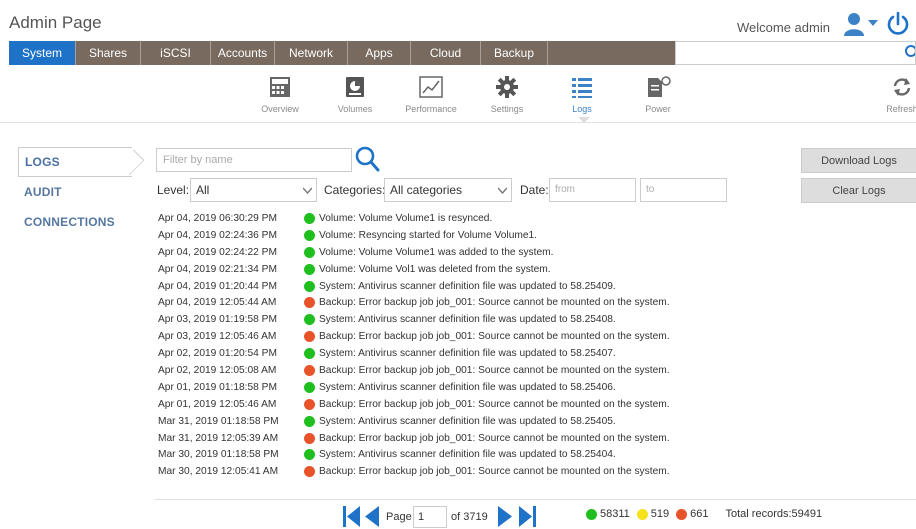 The image size is (916, 529). I want to click on log-timestamp: Apr 01, 2019 12:05:46 AM, so click(217, 404).